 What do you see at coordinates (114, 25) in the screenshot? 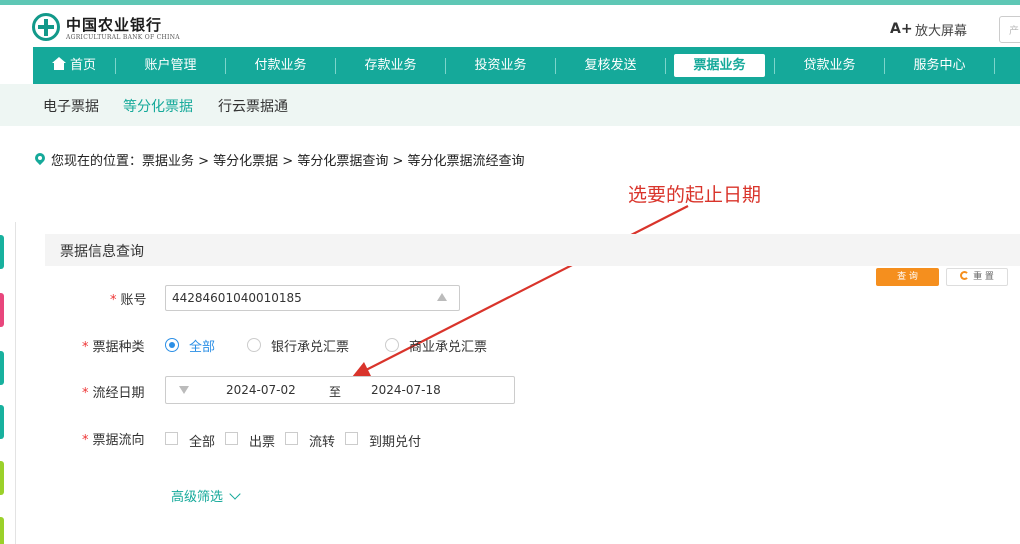
I see `bank-name-cn: 中国农业银行` at bounding box center [114, 25].